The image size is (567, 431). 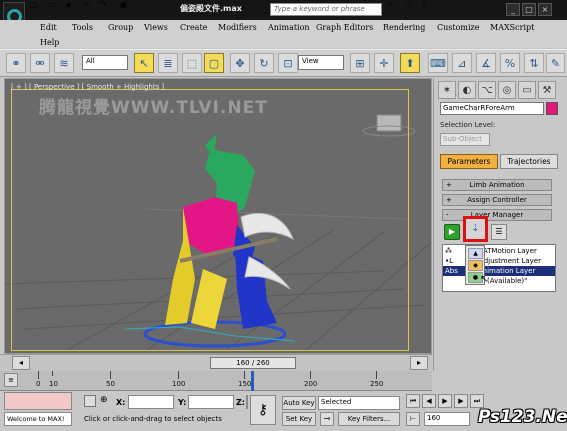 What do you see at coordinates (247, 402) in the screenshot?
I see `coord-z-field` at bounding box center [247, 402].